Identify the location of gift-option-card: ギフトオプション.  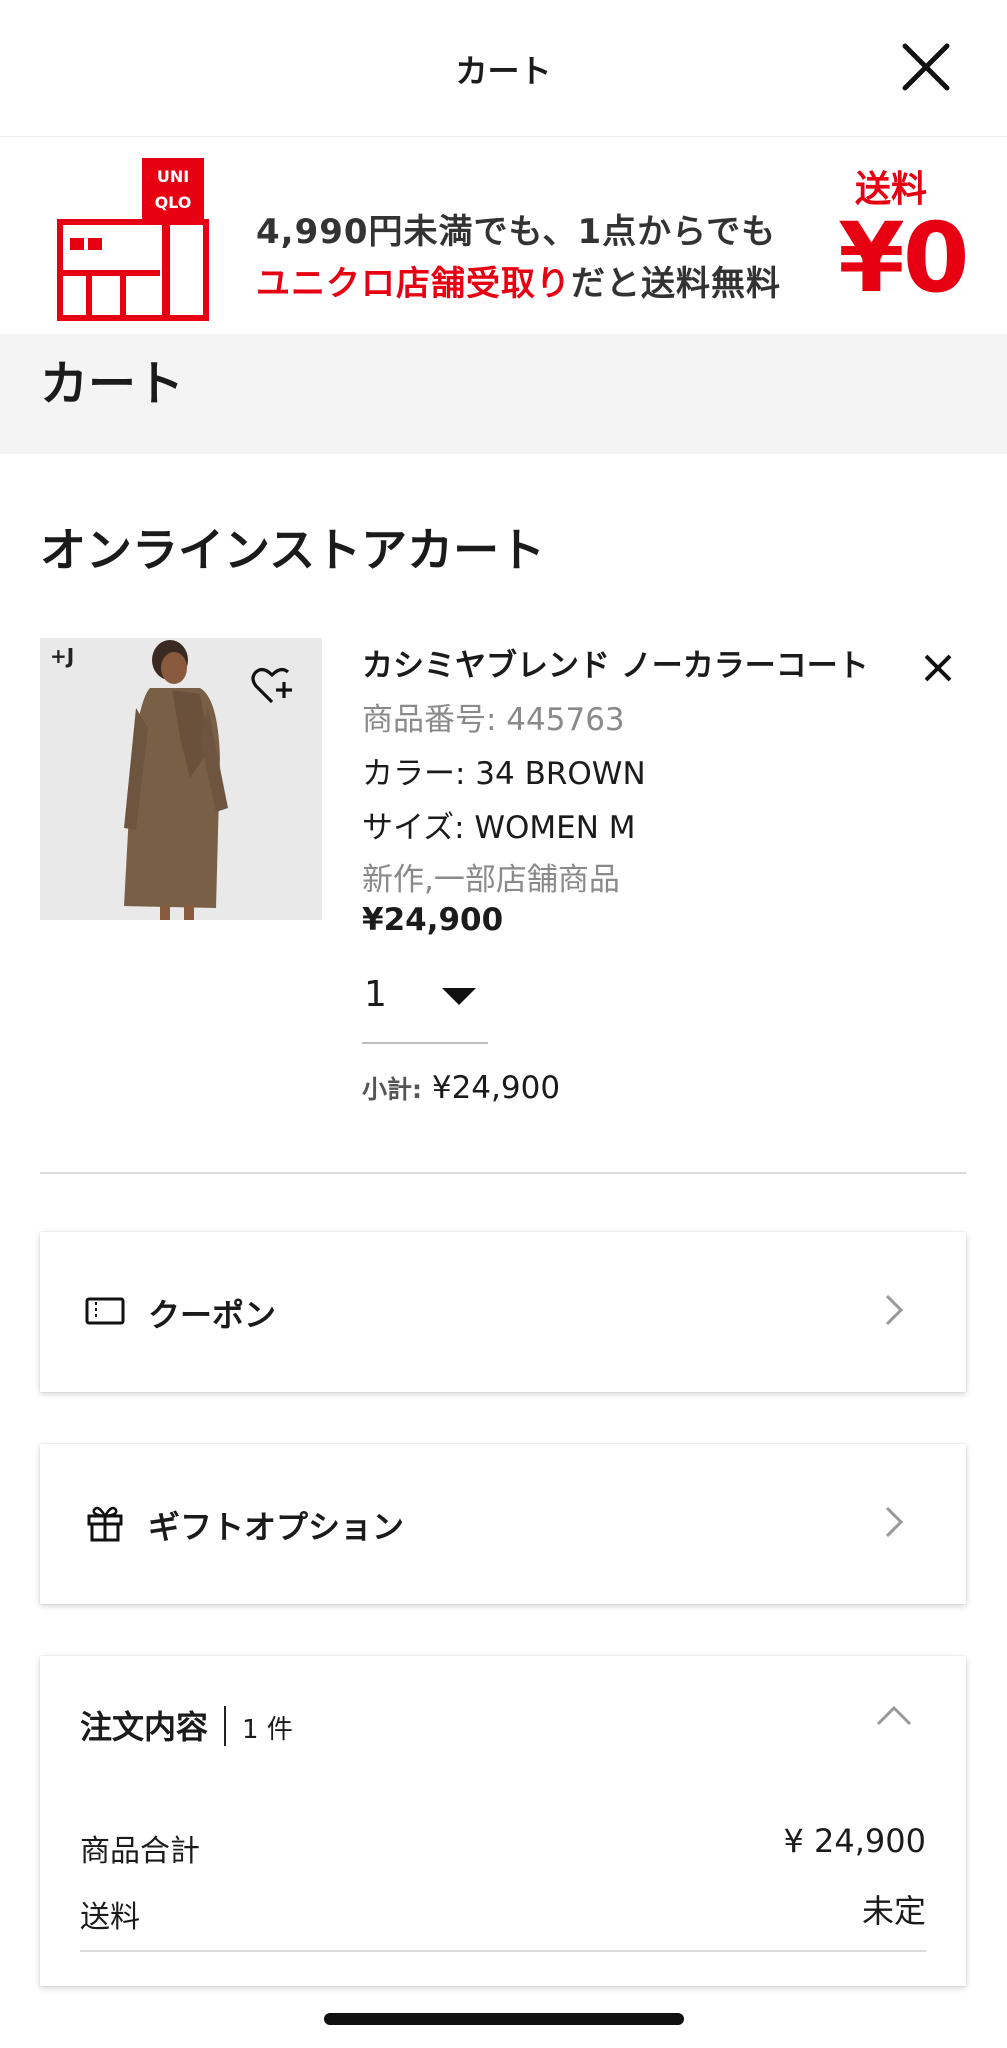
(503, 1524).